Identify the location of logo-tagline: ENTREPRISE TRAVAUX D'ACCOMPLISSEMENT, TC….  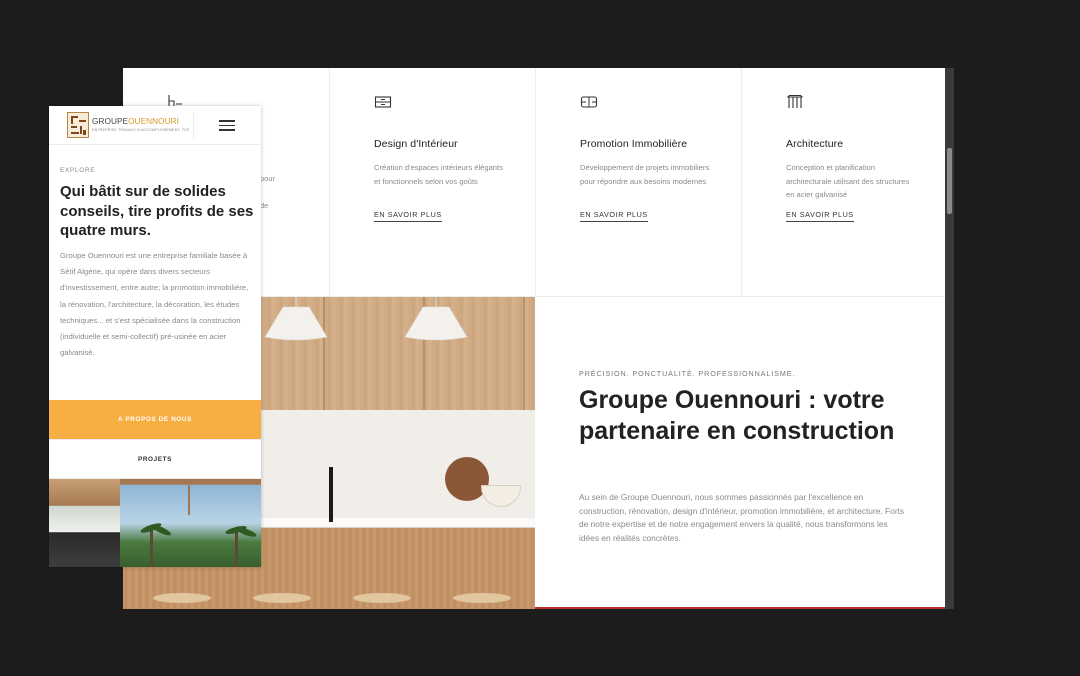
(141, 130).